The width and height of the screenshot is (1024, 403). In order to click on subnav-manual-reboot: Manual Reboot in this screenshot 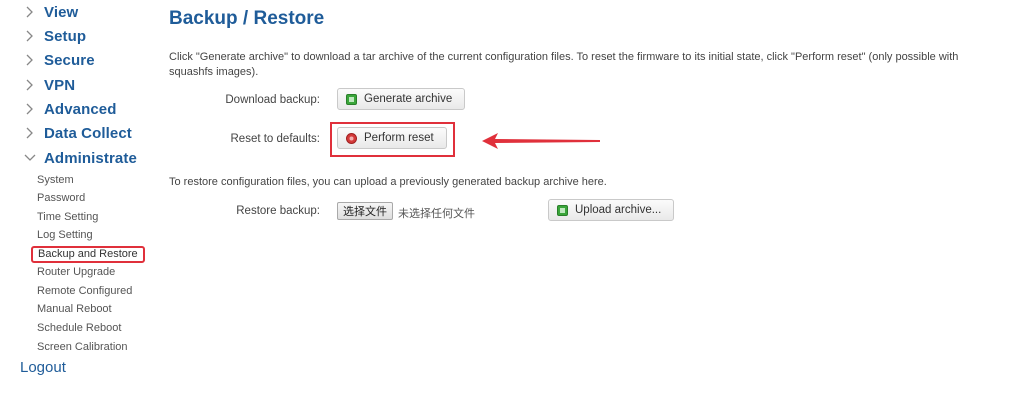, I will do `click(74, 309)`.